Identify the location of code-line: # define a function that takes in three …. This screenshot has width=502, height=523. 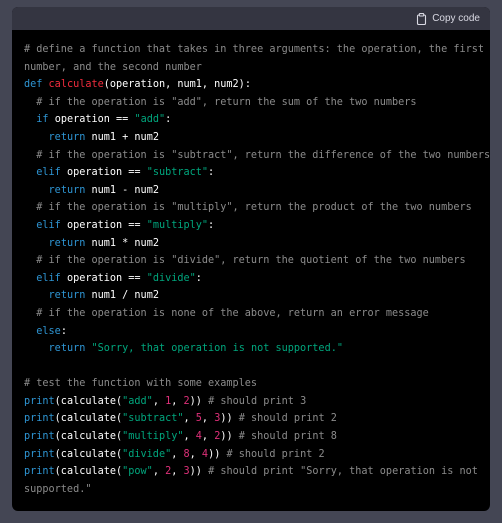
(254, 50).